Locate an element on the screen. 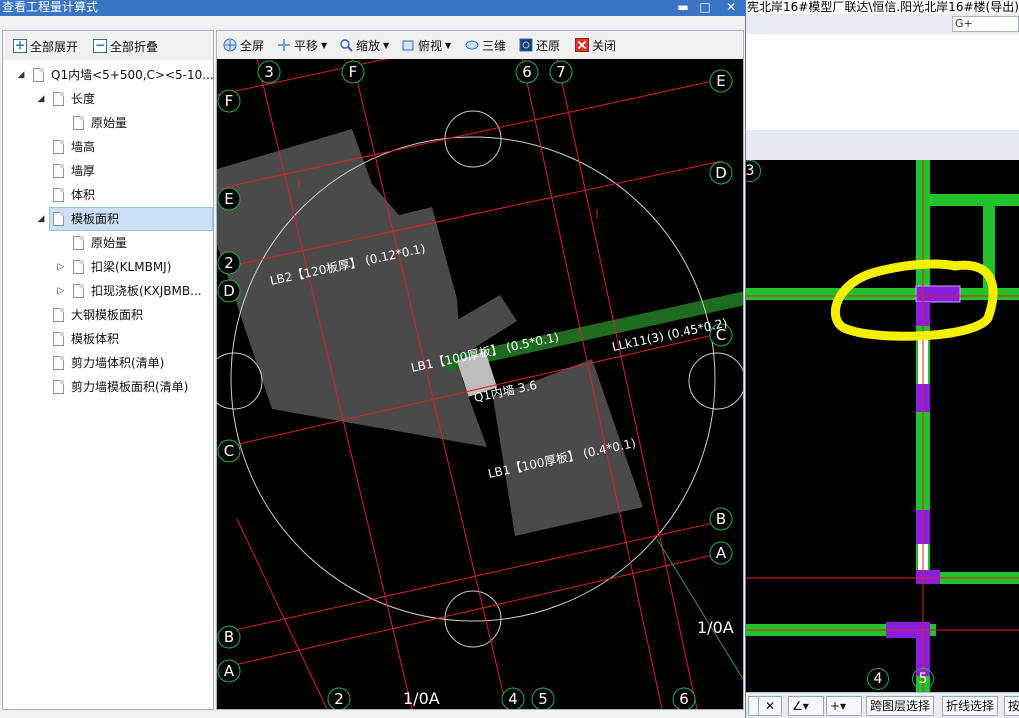  minimize-button: ▬ is located at coordinates (683, 8).